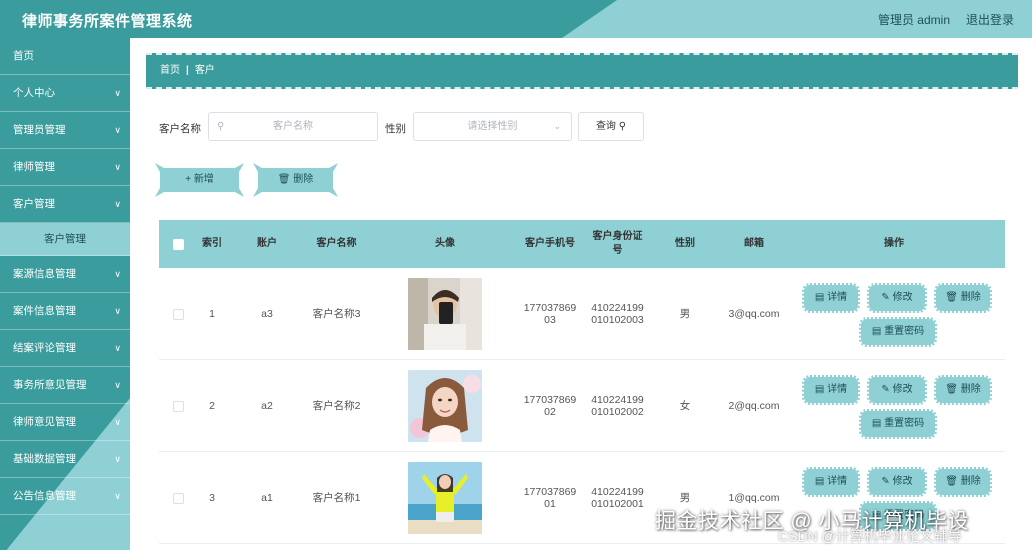 The width and height of the screenshot is (1032, 550). Describe the element at coordinates (212, 405) in the screenshot. I see `cell-index: 2` at that location.